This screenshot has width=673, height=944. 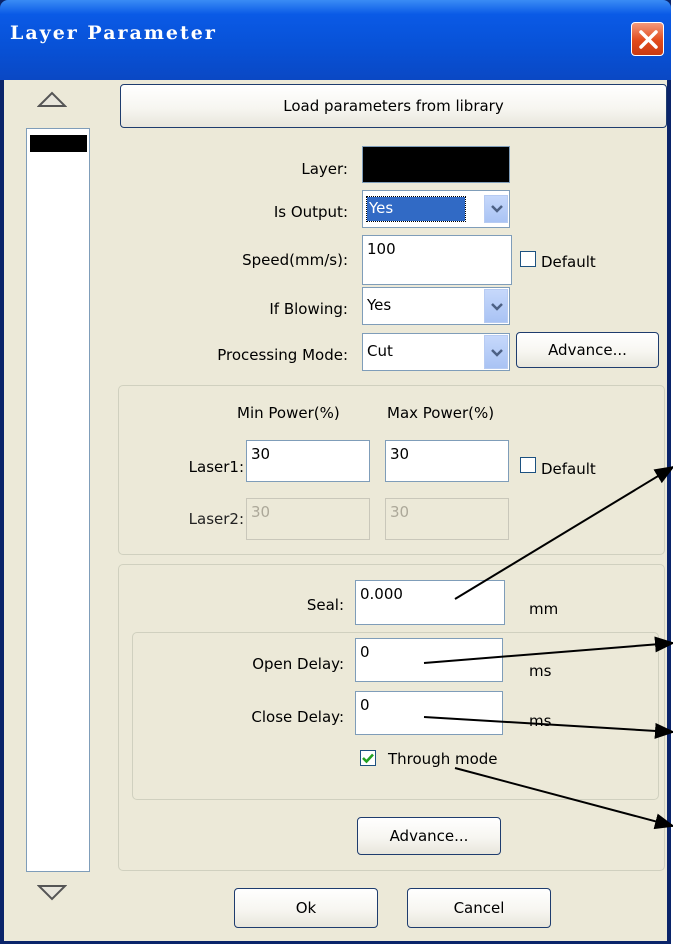 I want to click on speed-default-checkbox, so click(x=528, y=259).